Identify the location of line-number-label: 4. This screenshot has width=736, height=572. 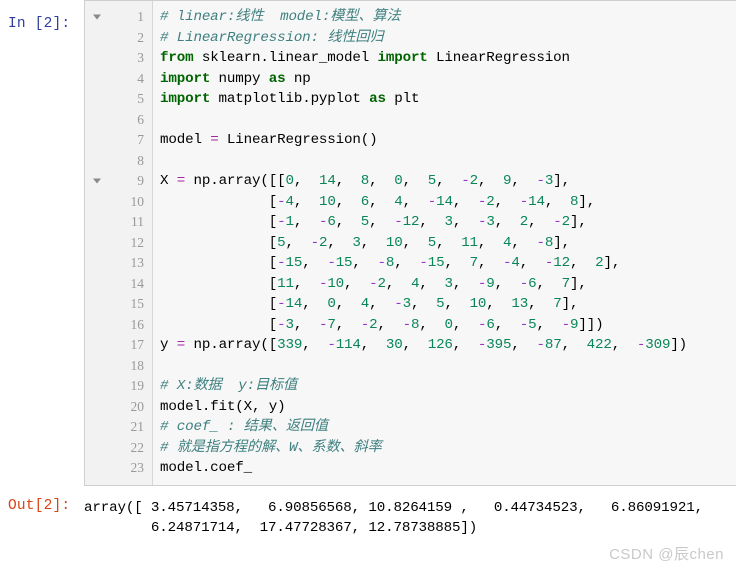
(140, 78).